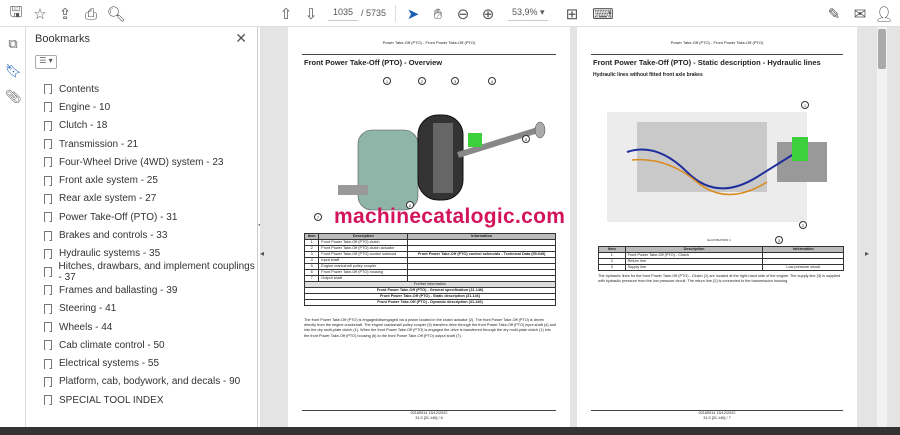  What do you see at coordinates (118, 217) in the screenshot?
I see `bookmark-label: Power Take-Off (PTO) - 31` at bounding box center [118, 217].